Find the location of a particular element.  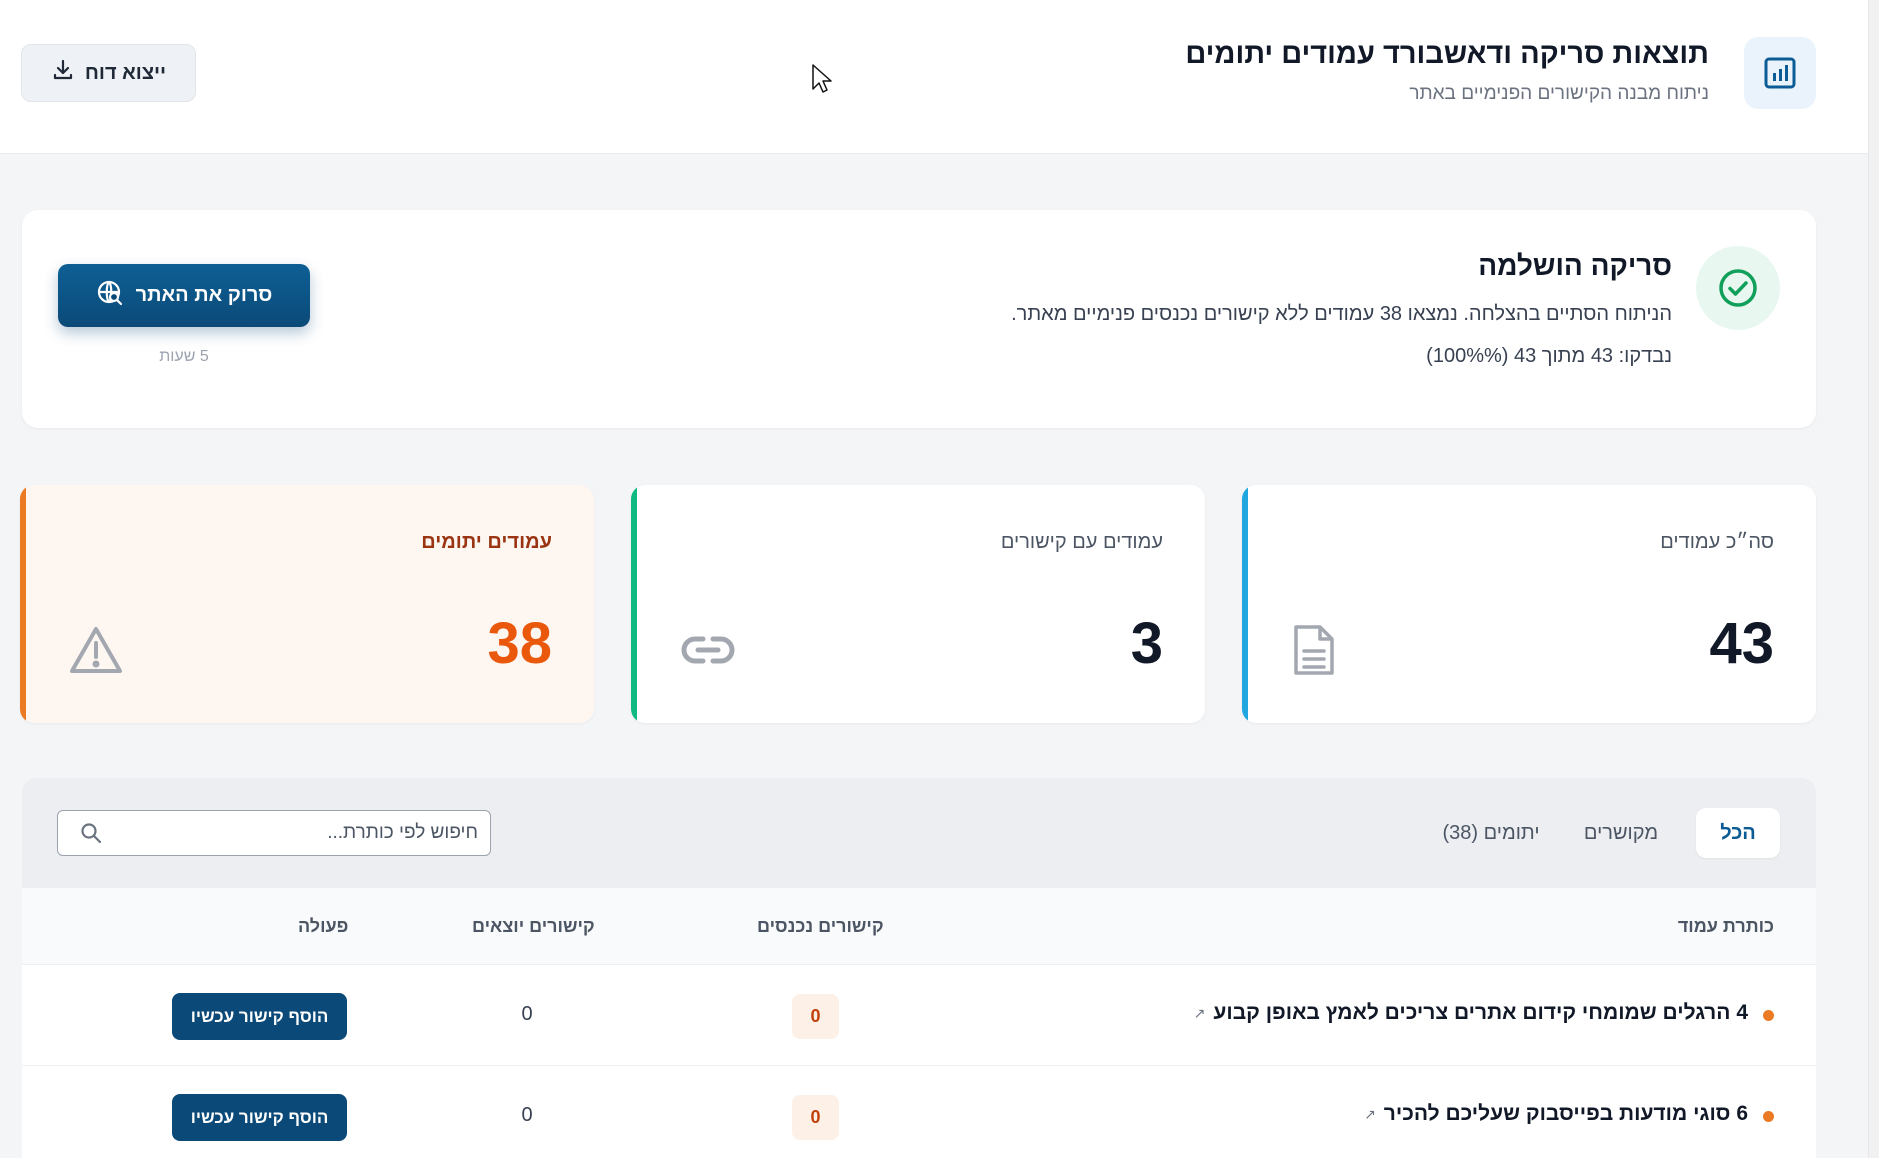

column-header-incoming: קישורים נכנסים is located at coordinates (820, 926).